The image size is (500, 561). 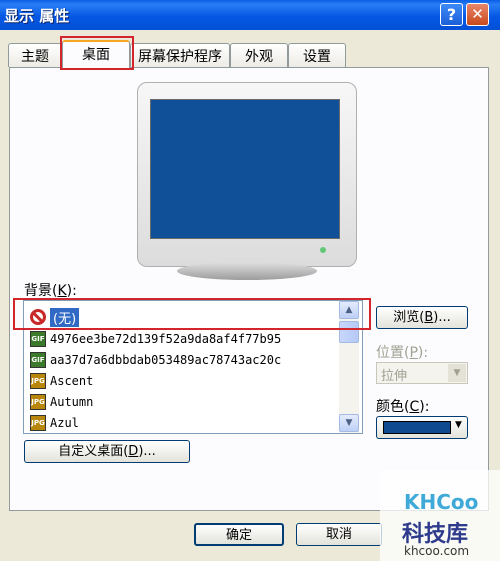 I want to click on watermark: KHCoo 科技库 khcoo.com, so click(x=440, y=515).